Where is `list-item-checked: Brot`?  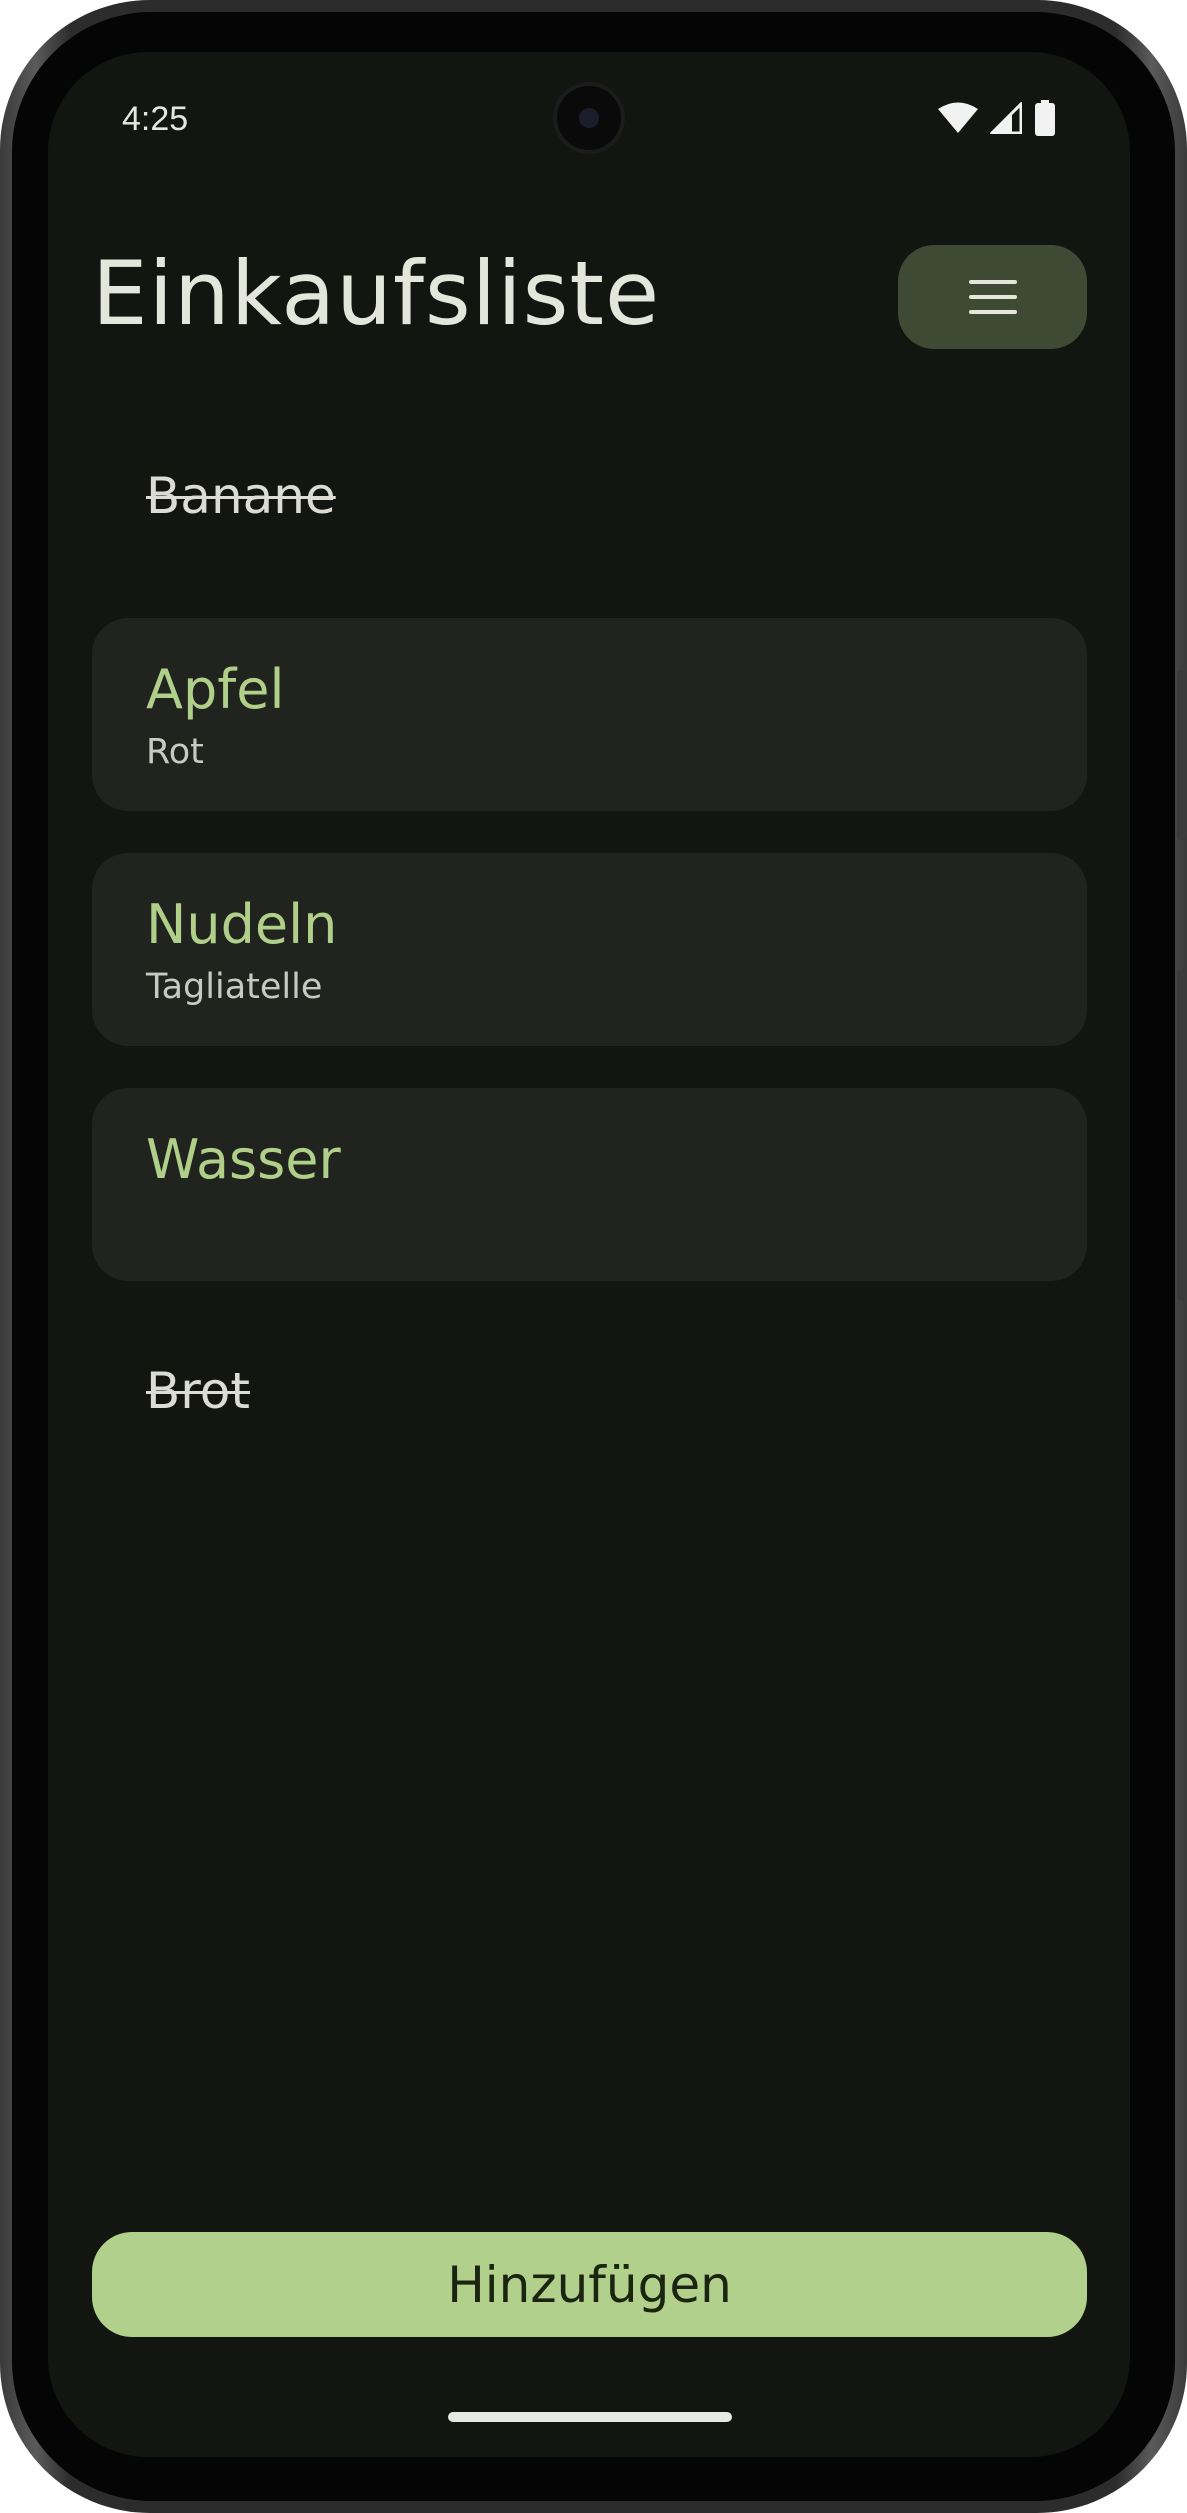
list-item-checked: Brot is located at coordinates (198, 1391).